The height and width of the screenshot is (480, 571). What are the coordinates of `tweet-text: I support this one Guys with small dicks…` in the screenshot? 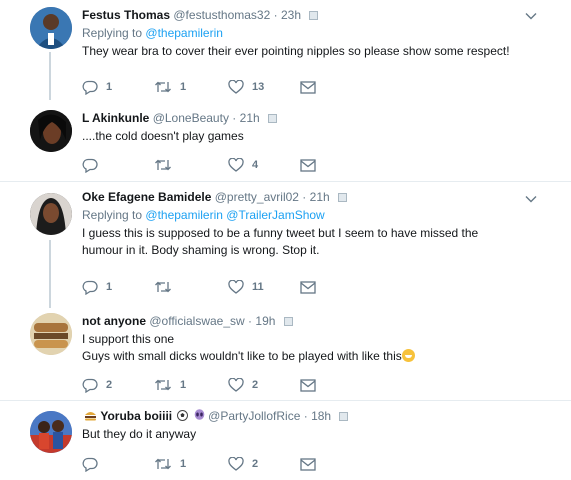 It's located at (311, 348).